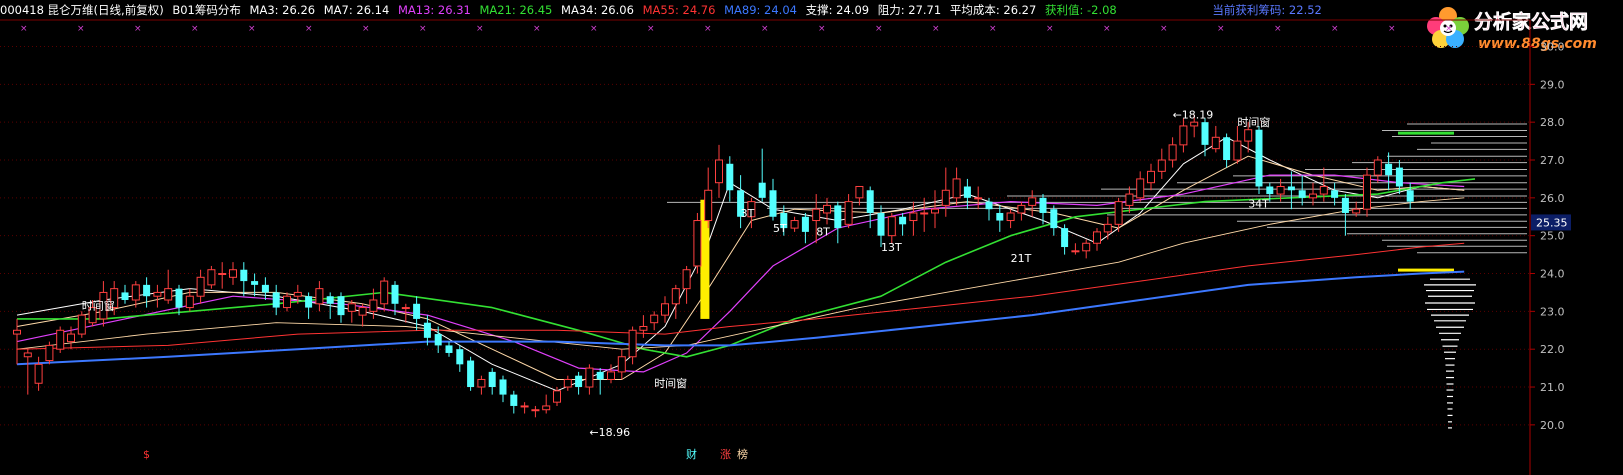 Image resolution: width=1623 pixels, height=475 pixels. Describe the element at coordinates (1426, 133) in the screenshot. I see `chip-marker` at that location.